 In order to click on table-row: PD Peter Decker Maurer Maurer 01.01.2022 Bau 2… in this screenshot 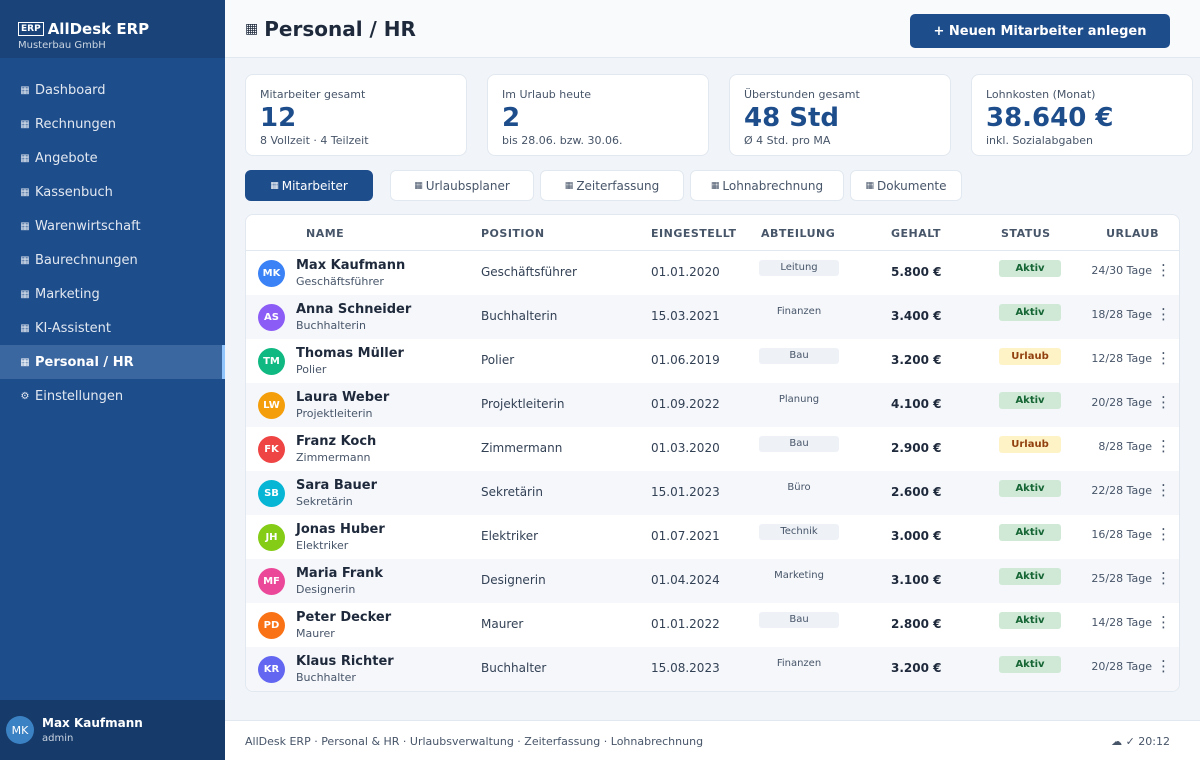, I will do `click(712, 625)`.